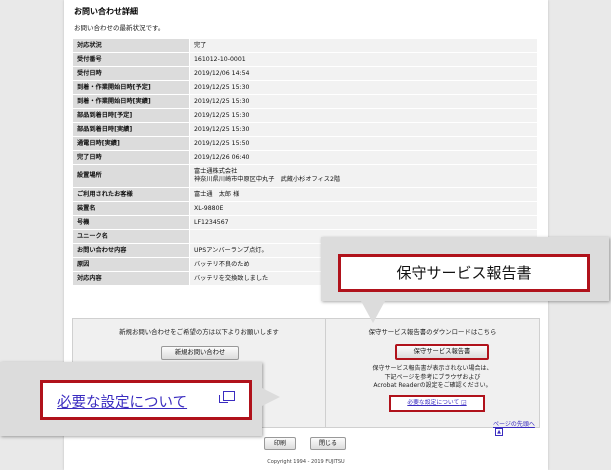  Describe the element at coordinates (363, 208) in the screenshot. I see `details-row-value: XL-9880E` at that location.